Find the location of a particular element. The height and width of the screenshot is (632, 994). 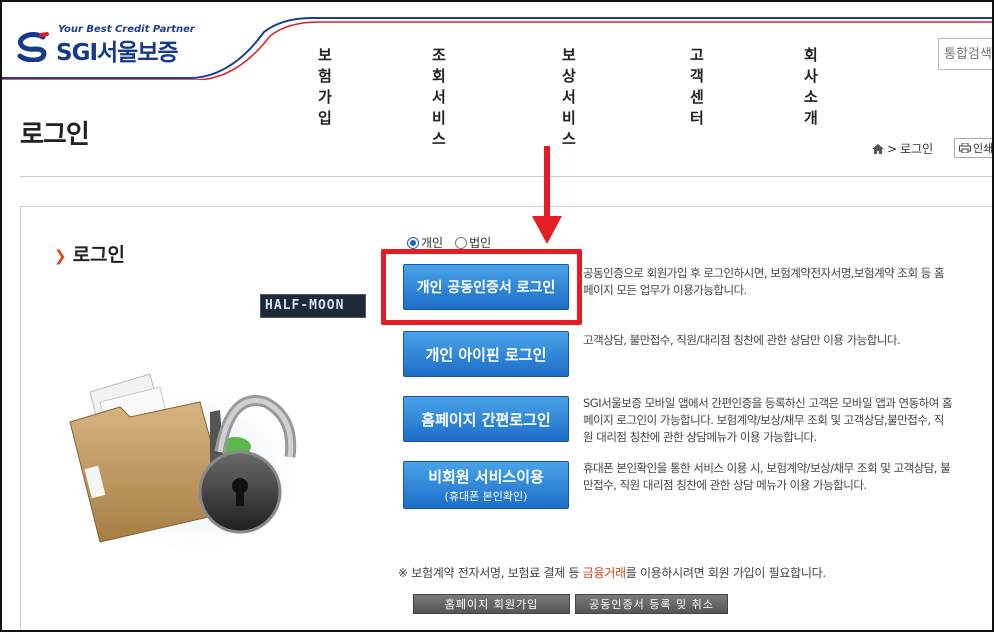

print-label: 인쇄 is located at coordinates (983, 148).